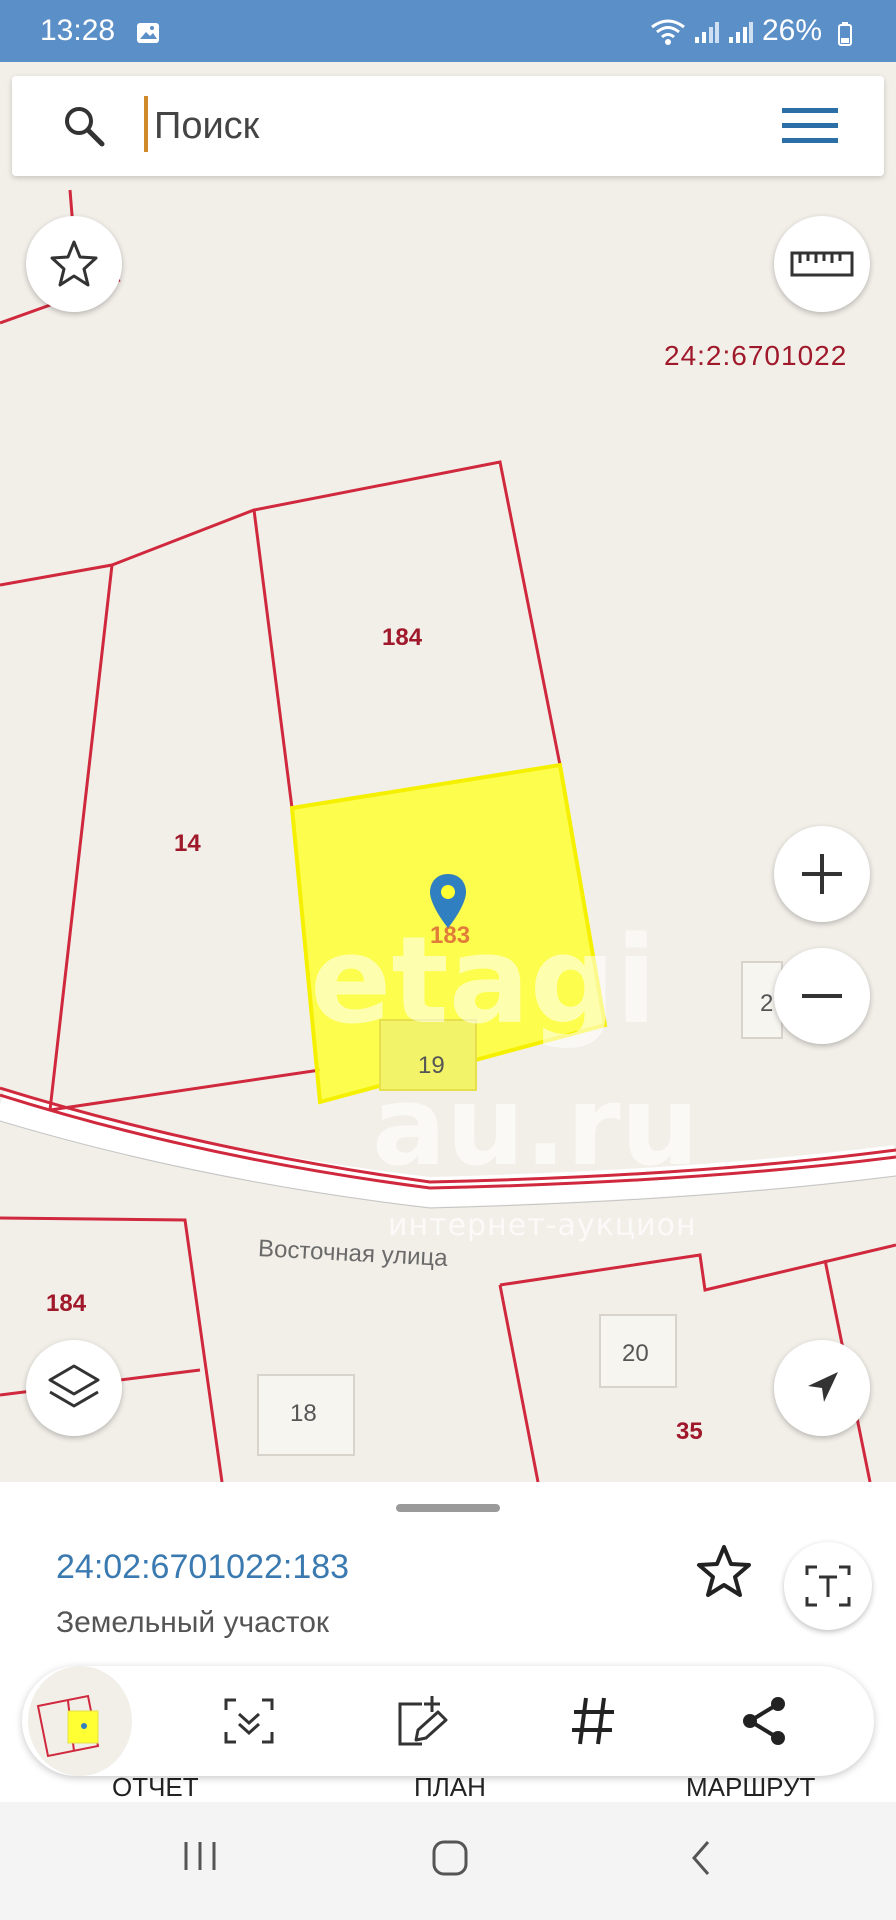  I want to click on house-number-19: 19, so click(431, 1065).